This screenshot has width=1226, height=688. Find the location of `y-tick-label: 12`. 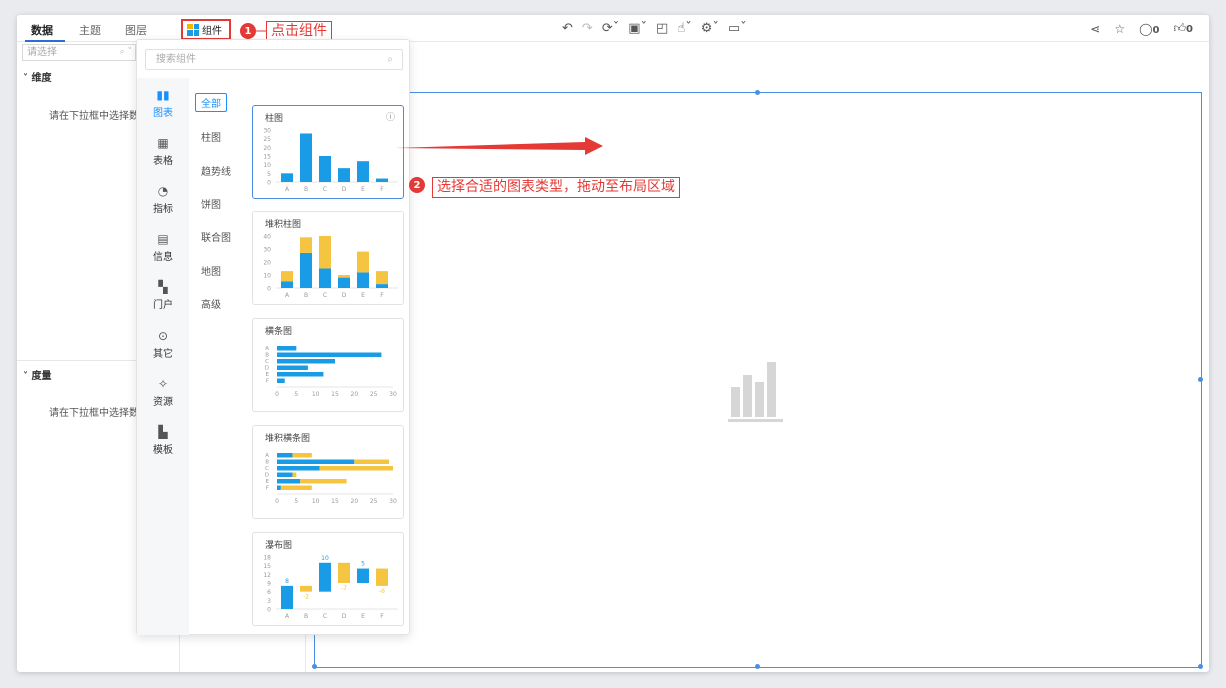

y-tick-label: 12 is located at coordinates (267, 575).